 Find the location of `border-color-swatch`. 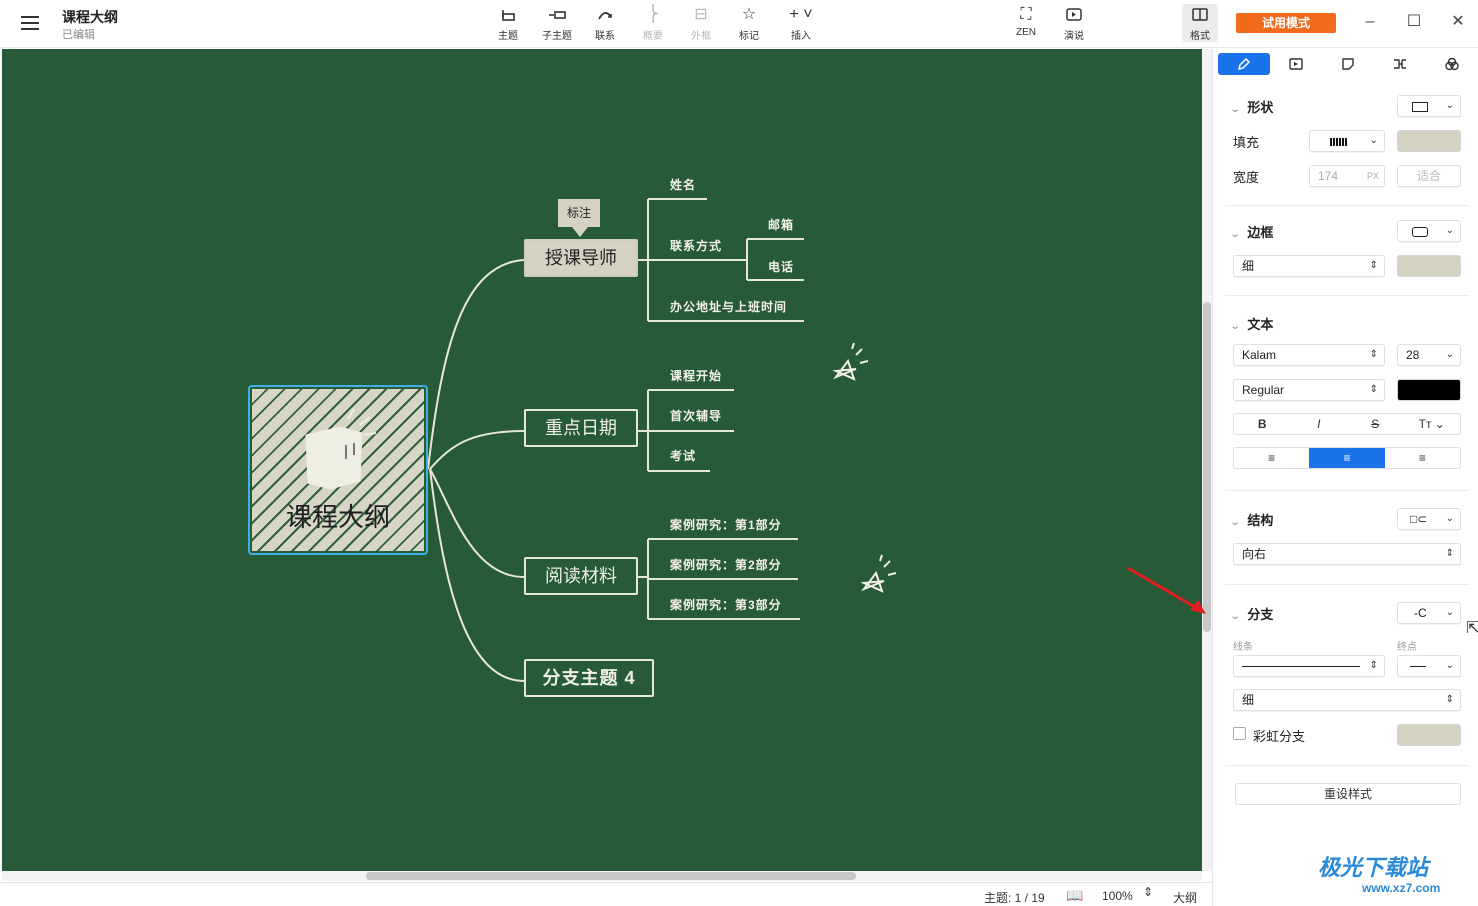

border-color-swatch is located at coordinates (1429, 266).